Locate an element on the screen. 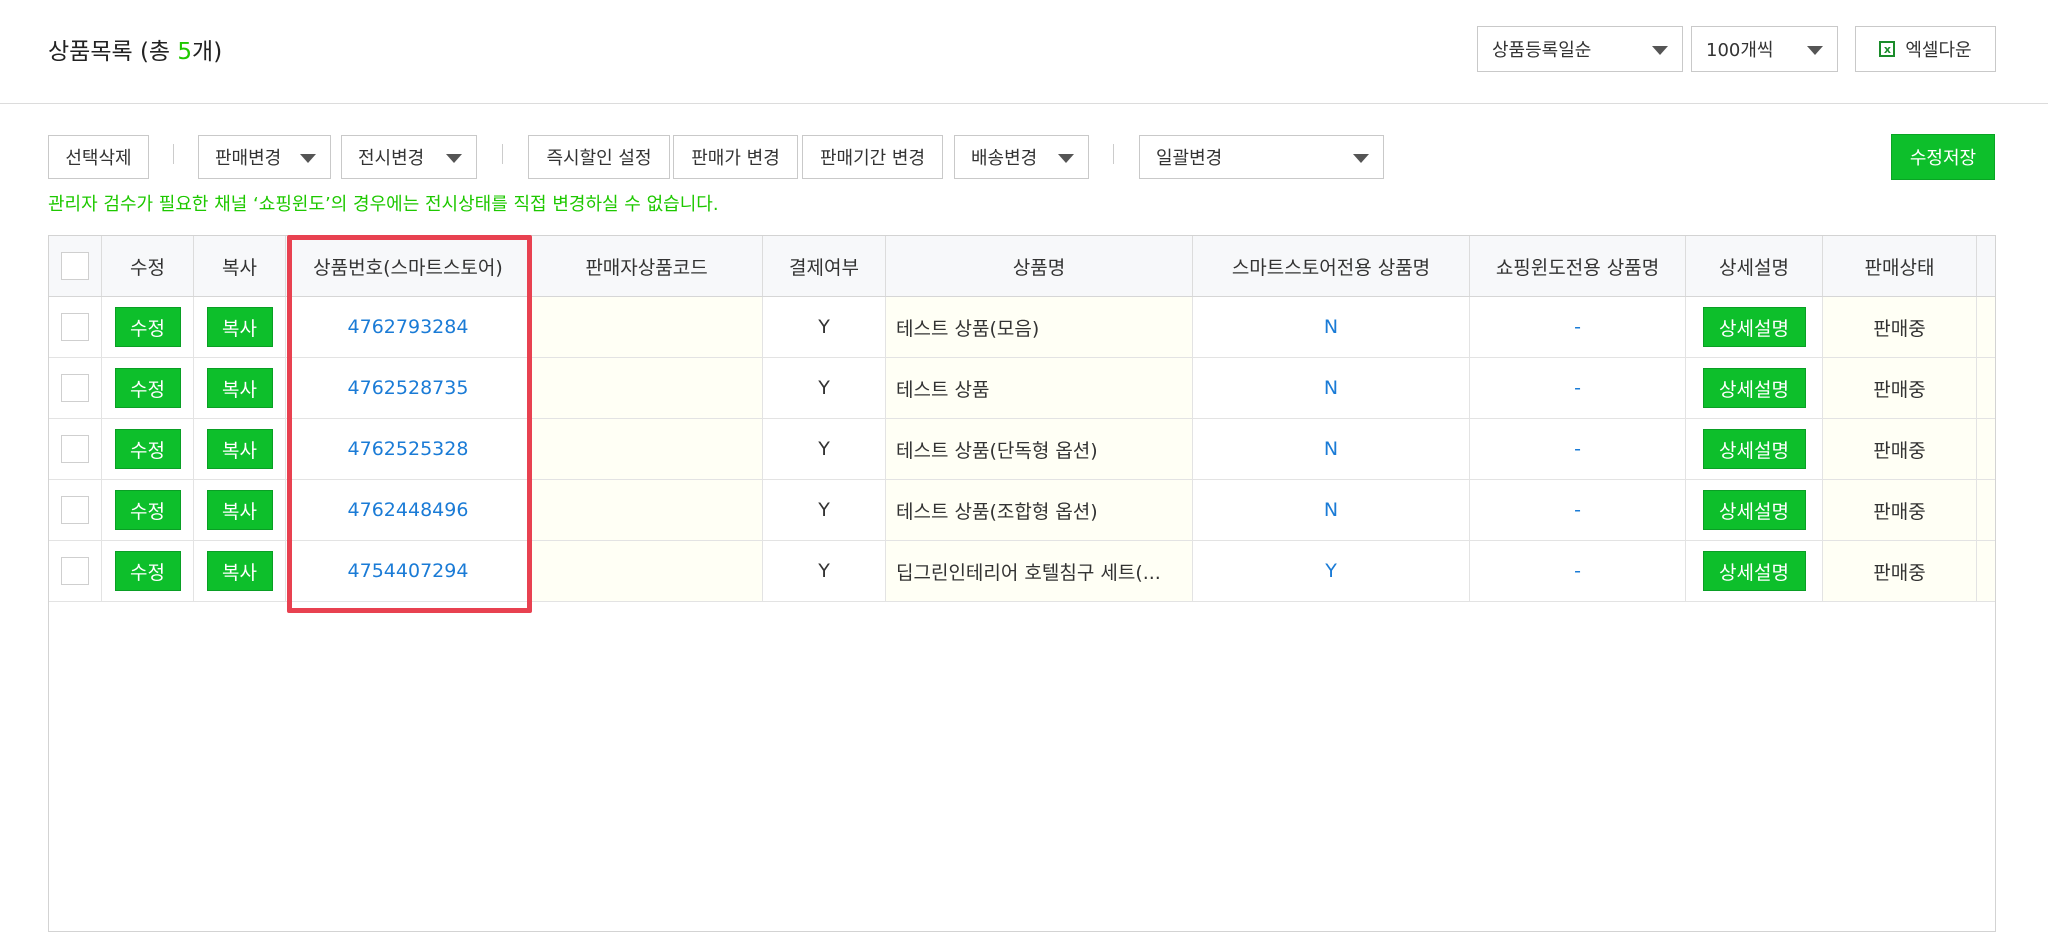  sort-order-select: 상품등록일순 is located at coordinates (1580, 49).